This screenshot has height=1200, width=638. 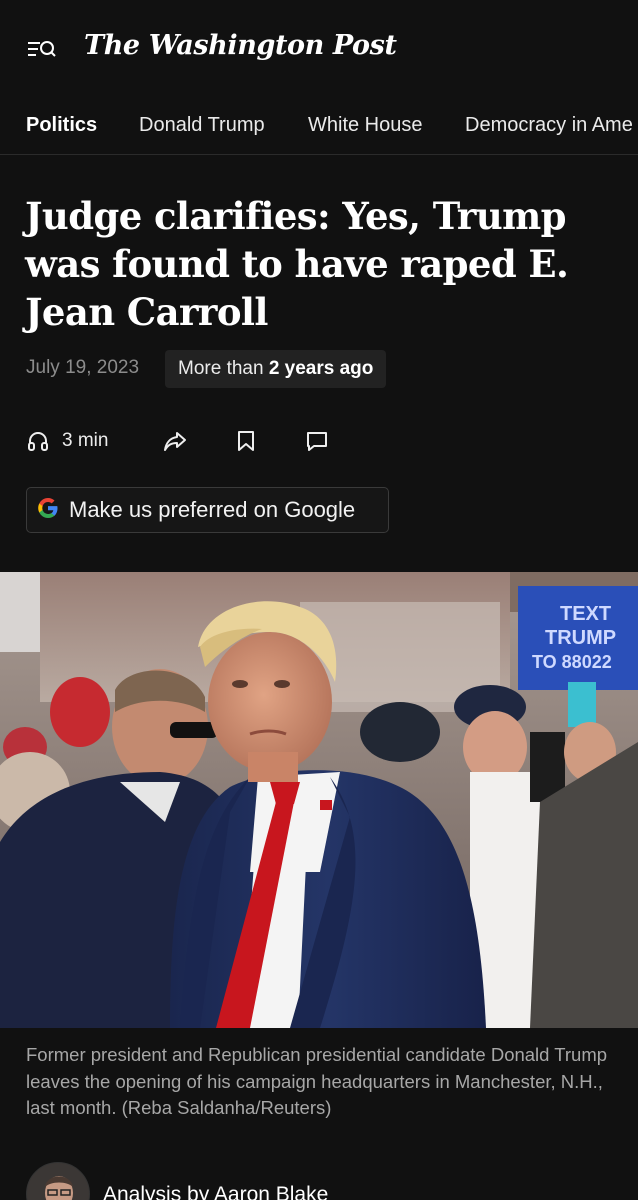 What do you see at coordinates (240, 45) in the screenshot?
I see `site-logo: The Washington Post` at bounding box center [240, 45].